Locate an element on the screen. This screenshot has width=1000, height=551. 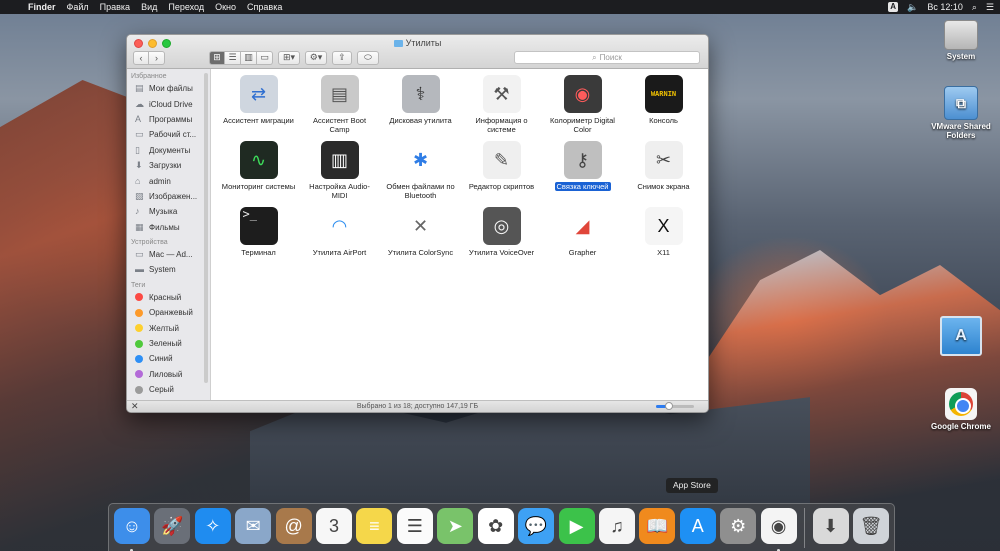
dock-item-finder: ☺ is located at coordinates (132, 529).